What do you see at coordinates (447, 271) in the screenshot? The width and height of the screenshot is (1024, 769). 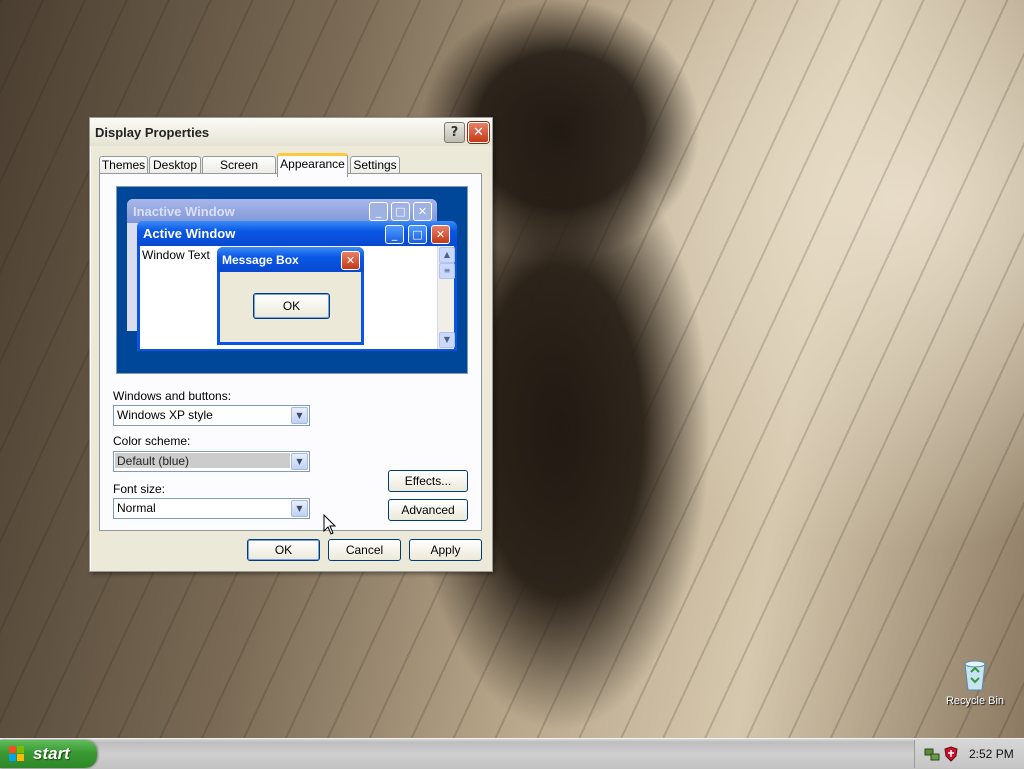 I see `scroll-thumb: ≡` at bounding box center [447, 271].